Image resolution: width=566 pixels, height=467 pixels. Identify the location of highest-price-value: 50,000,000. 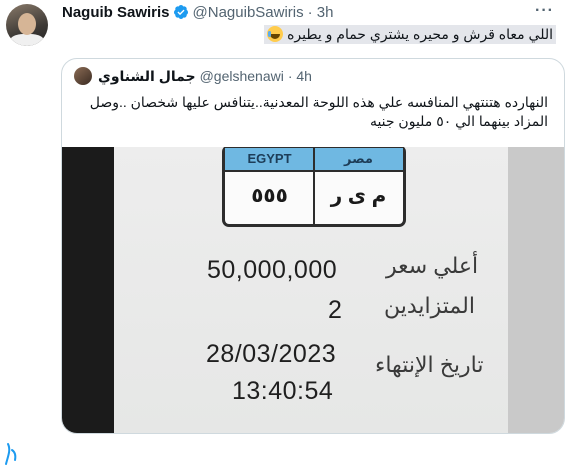
(272, 270).